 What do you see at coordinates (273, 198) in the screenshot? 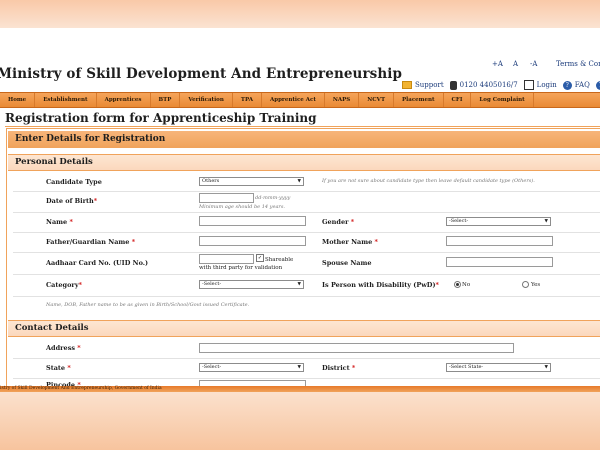
I see `dob-placeholder: dd-mmm-yyyy` at bounding box center [273, 198].